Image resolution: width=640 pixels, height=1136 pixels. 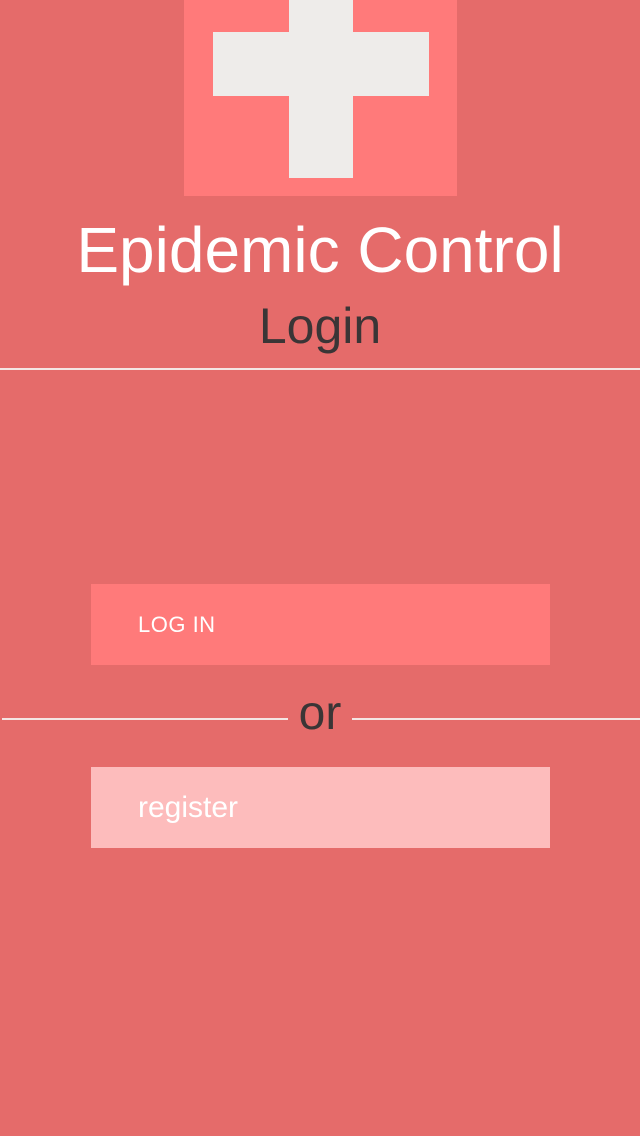 I want to click on app-title: Epidemic Control, so click(x=320, y=250).